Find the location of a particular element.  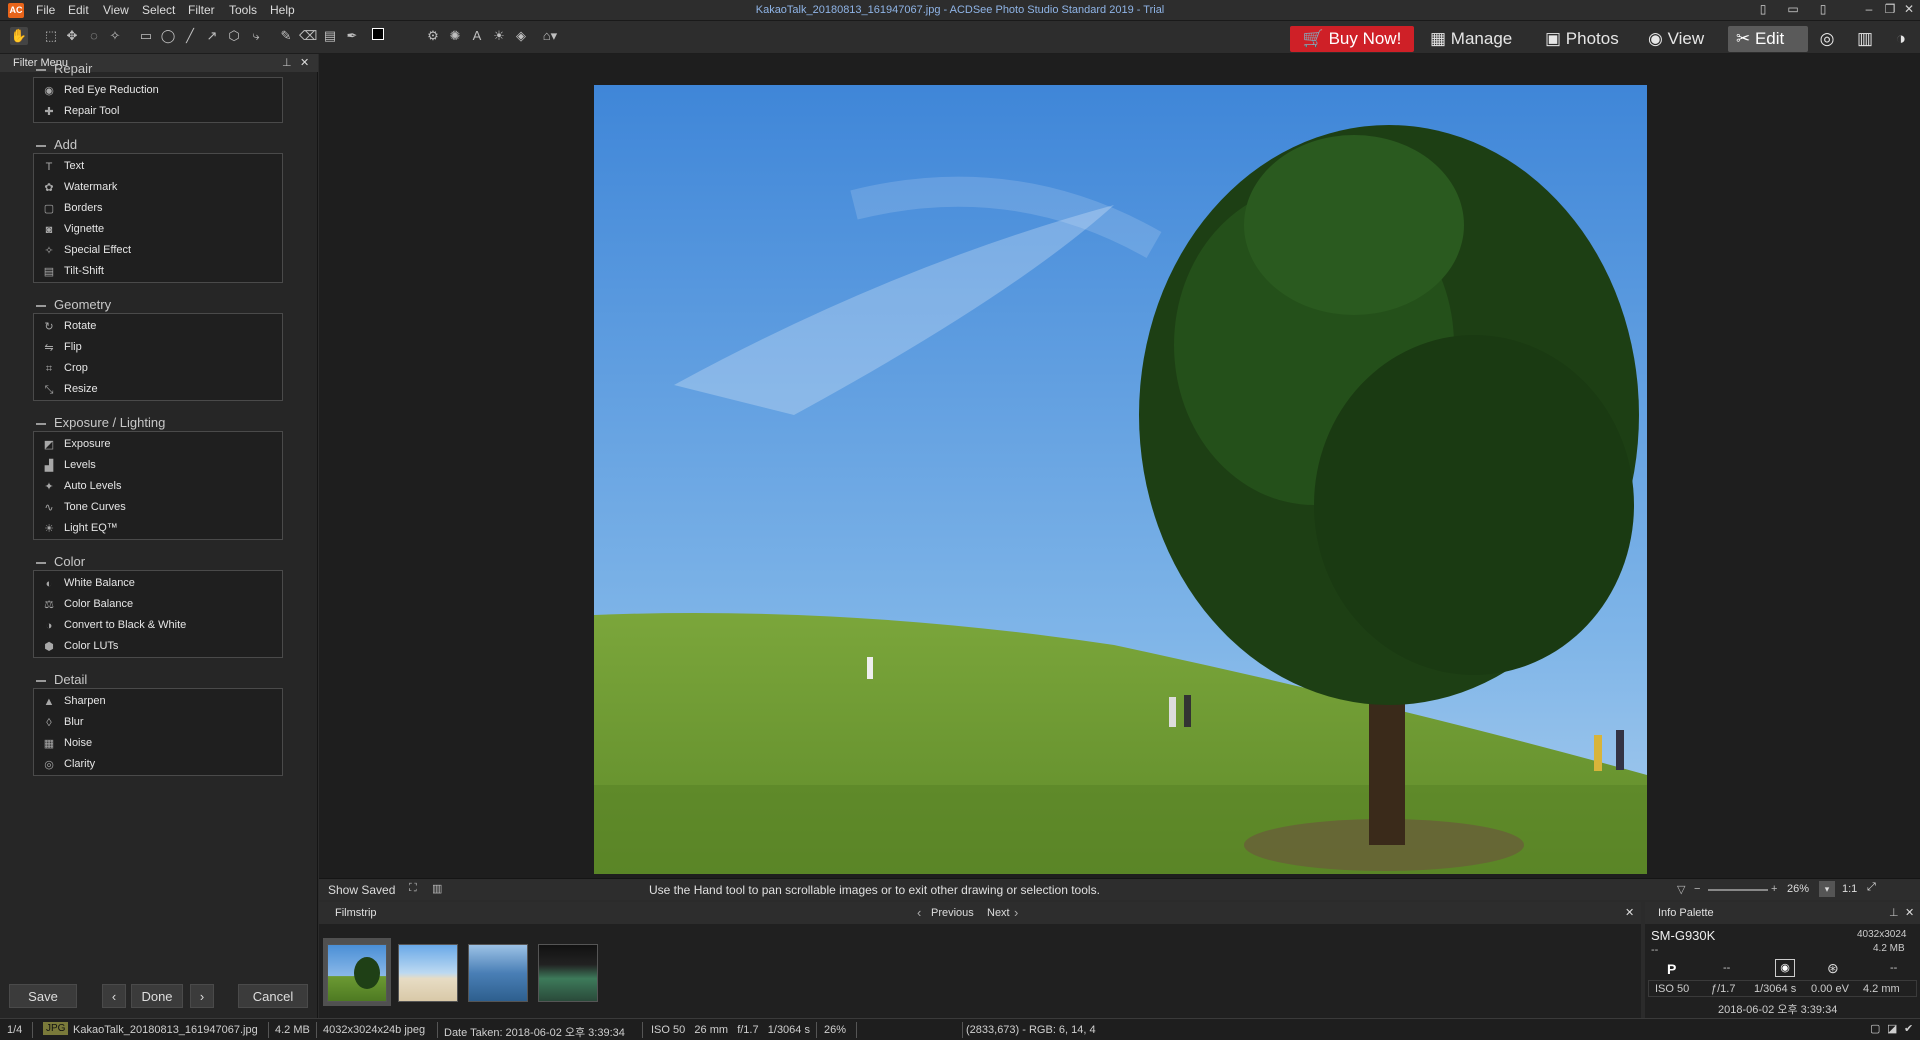

fullscreen-icon: ⛶ is located at coordinates (413, 888).